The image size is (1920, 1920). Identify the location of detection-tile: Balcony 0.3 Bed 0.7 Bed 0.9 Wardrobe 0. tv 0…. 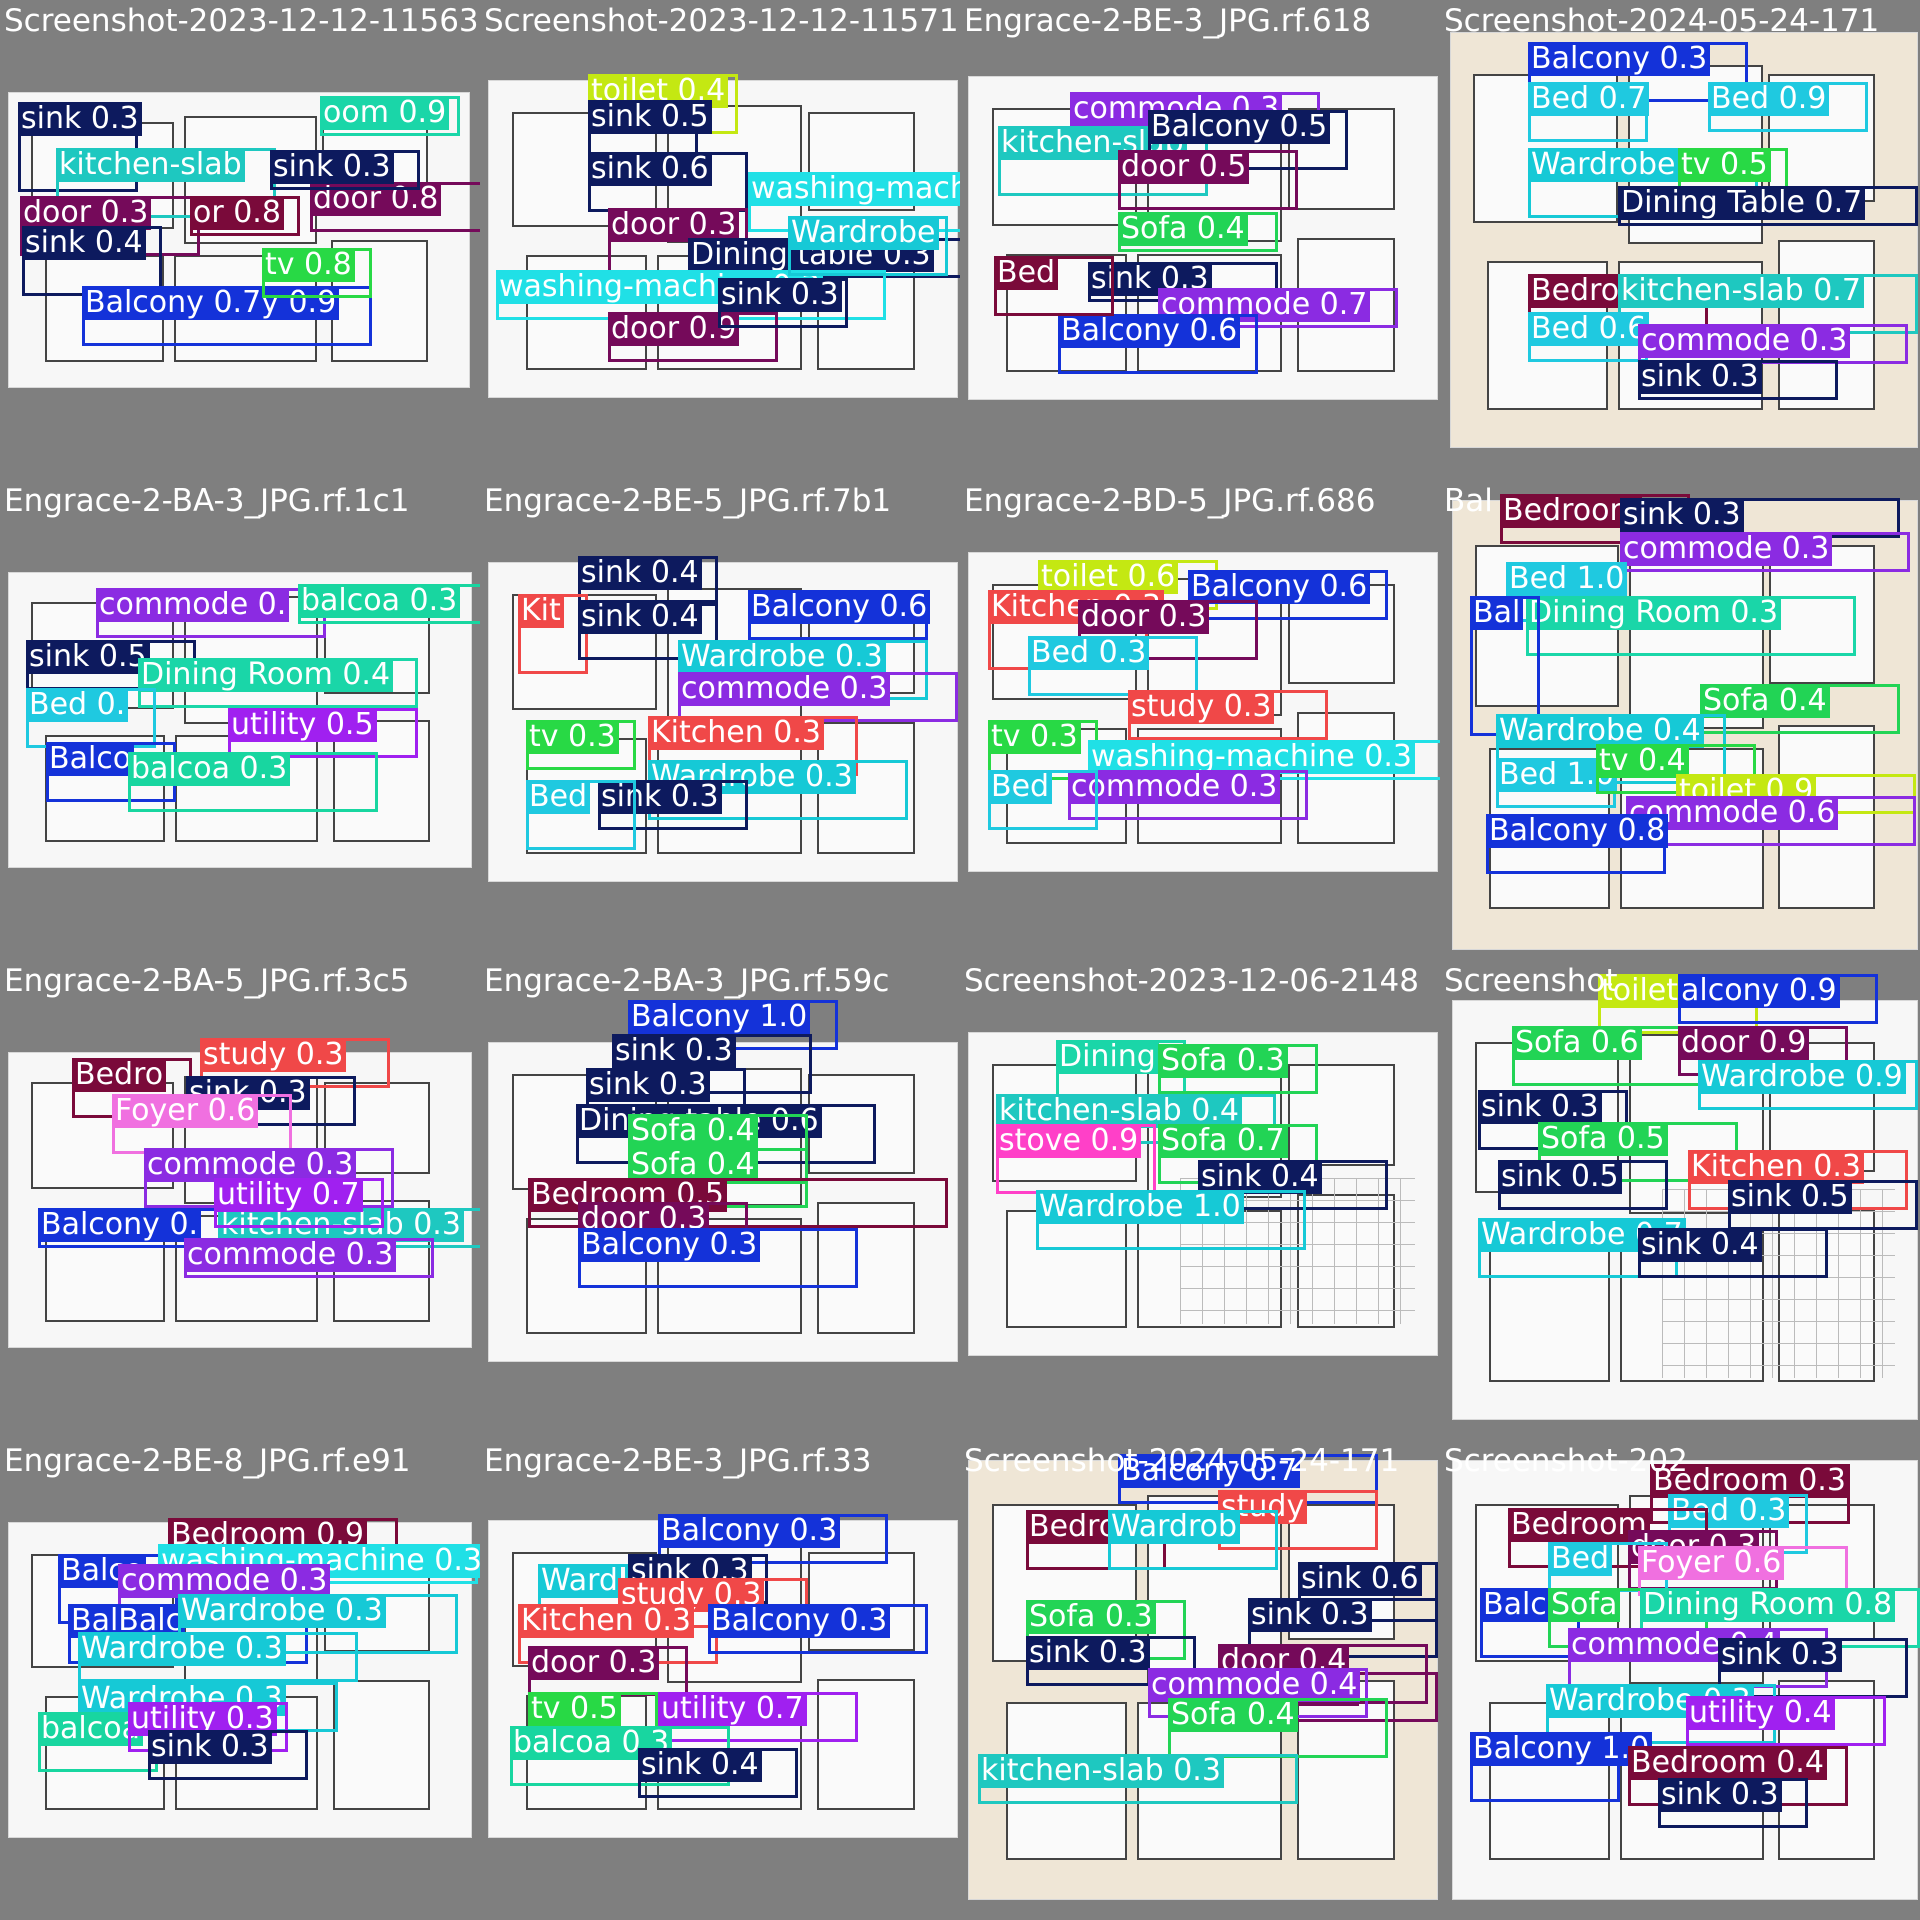
(1680, 240).